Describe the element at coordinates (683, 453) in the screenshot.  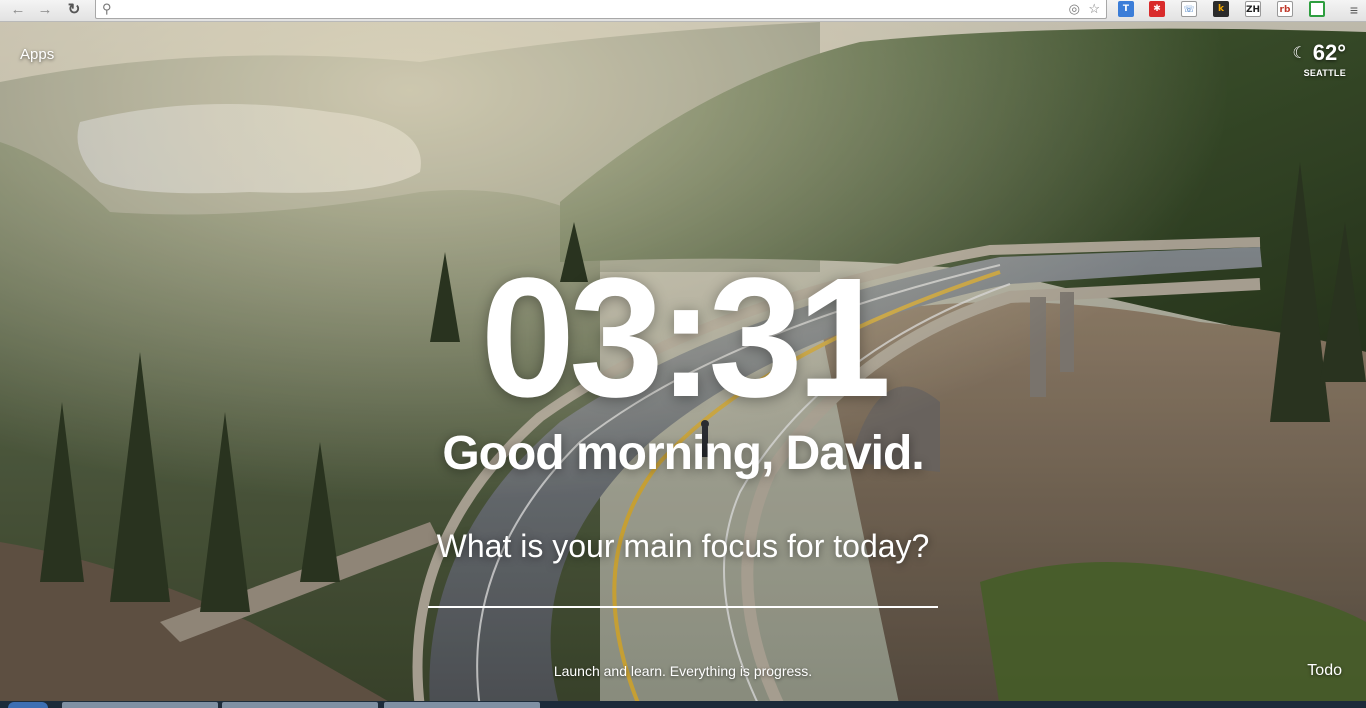
I see `greeting: Good morning, David.` at that location.